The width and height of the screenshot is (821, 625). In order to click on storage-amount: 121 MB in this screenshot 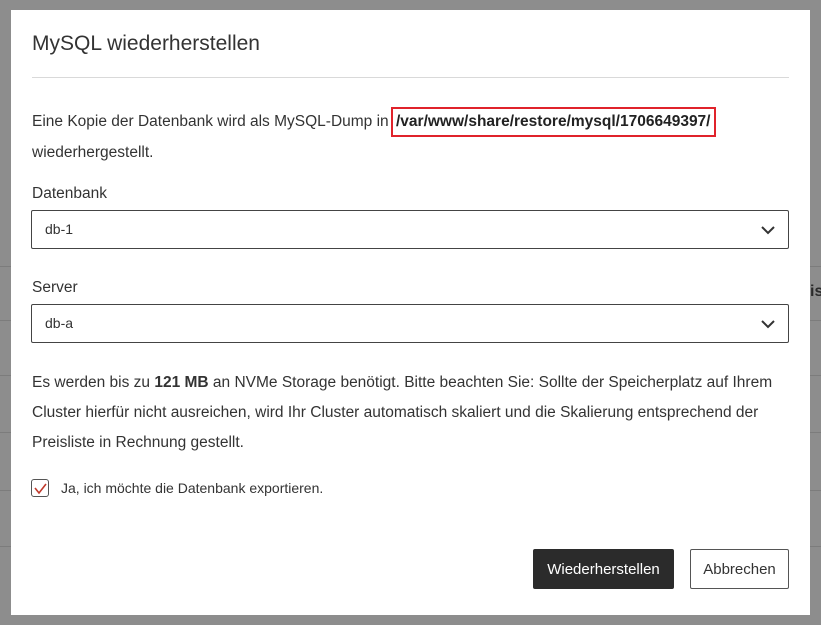, I will do `click(181, 382)`.